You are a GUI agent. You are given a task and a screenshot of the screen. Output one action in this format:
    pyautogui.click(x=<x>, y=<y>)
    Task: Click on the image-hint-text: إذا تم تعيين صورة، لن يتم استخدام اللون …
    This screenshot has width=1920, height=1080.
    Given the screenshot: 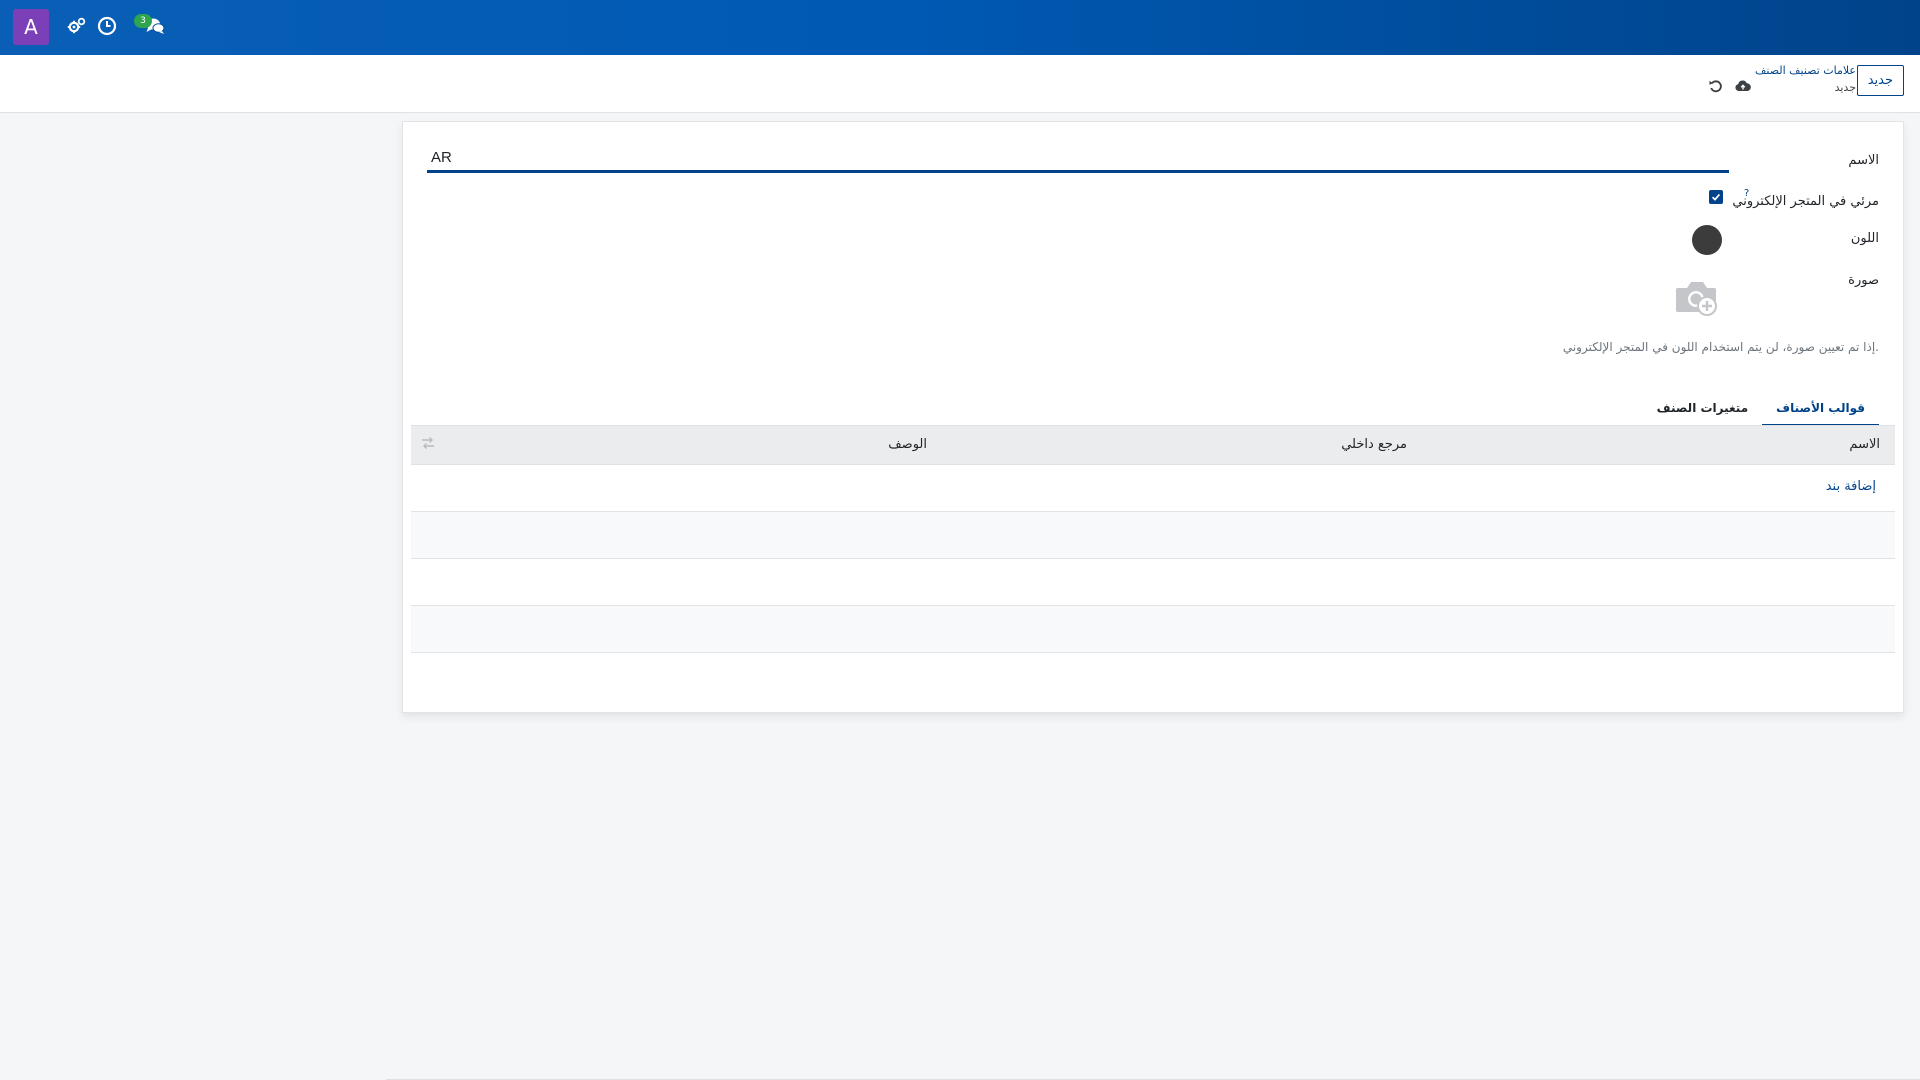 What is the action you would take?
    pyautogui.click(x=1720, y=347)
    